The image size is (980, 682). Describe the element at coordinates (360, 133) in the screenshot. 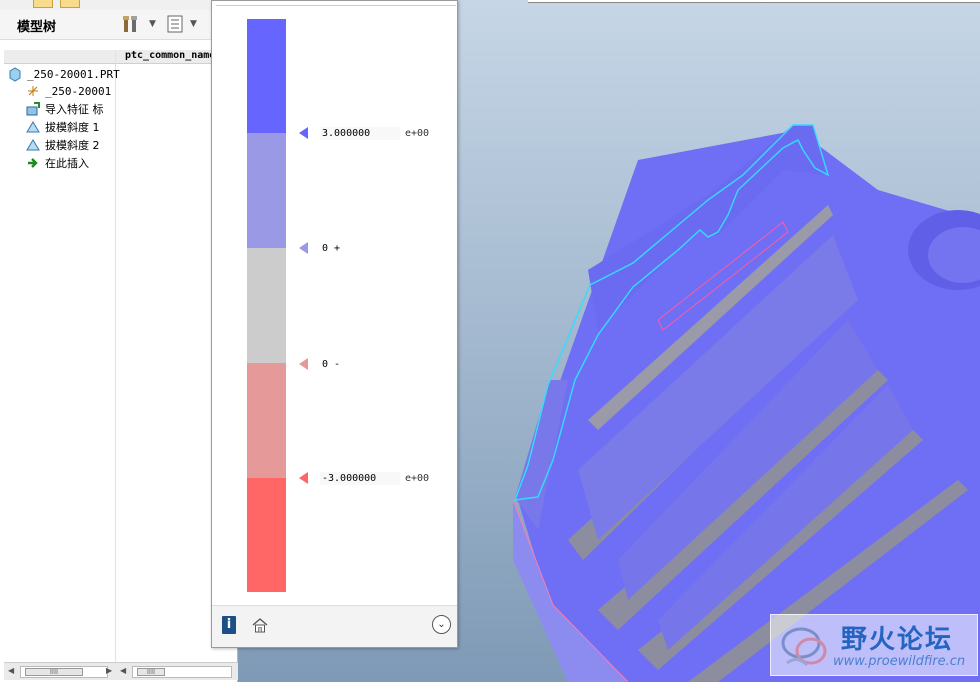

I see `legend-value-field: 3.000000` at that location.